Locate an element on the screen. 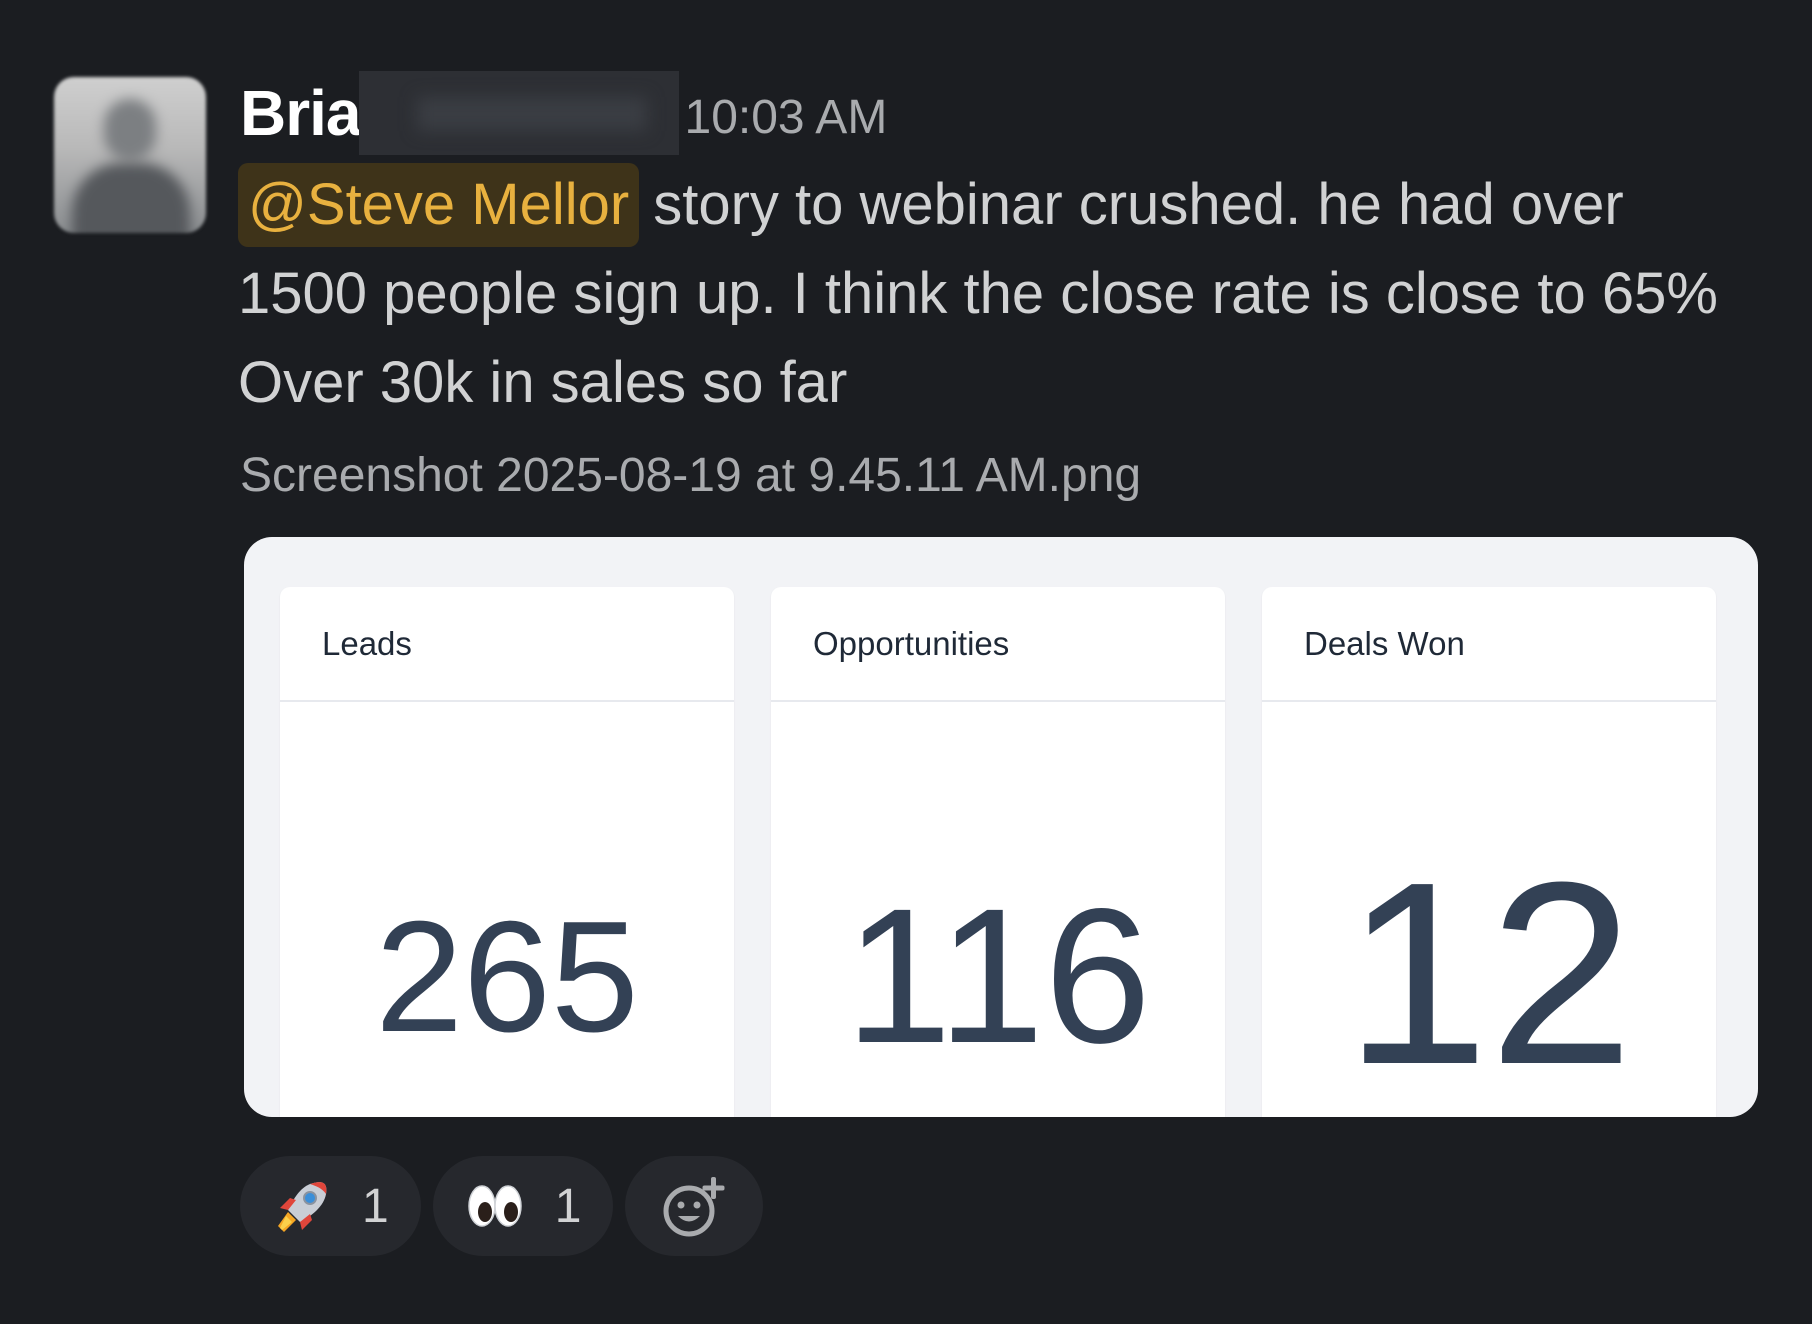 This screenshot has height=1324, width=1812. add-reaction-button is located at coordinates (694, 1206).